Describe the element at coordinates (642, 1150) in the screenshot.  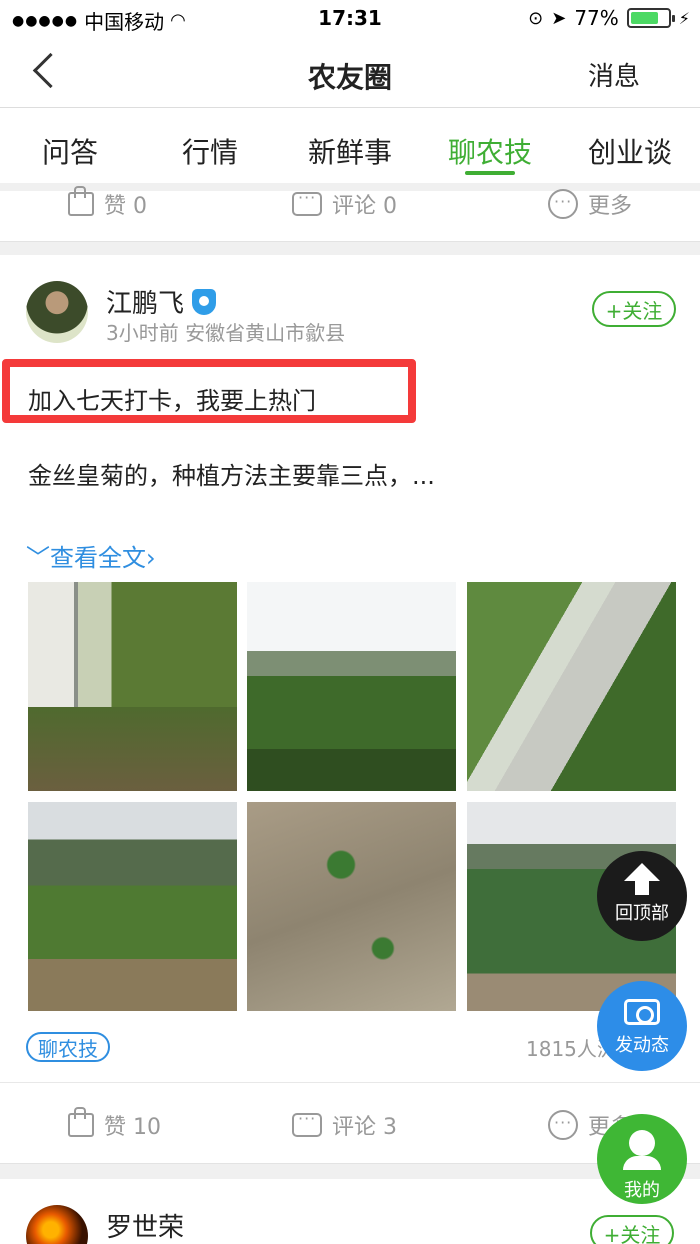
I see `person-icon` at that location.